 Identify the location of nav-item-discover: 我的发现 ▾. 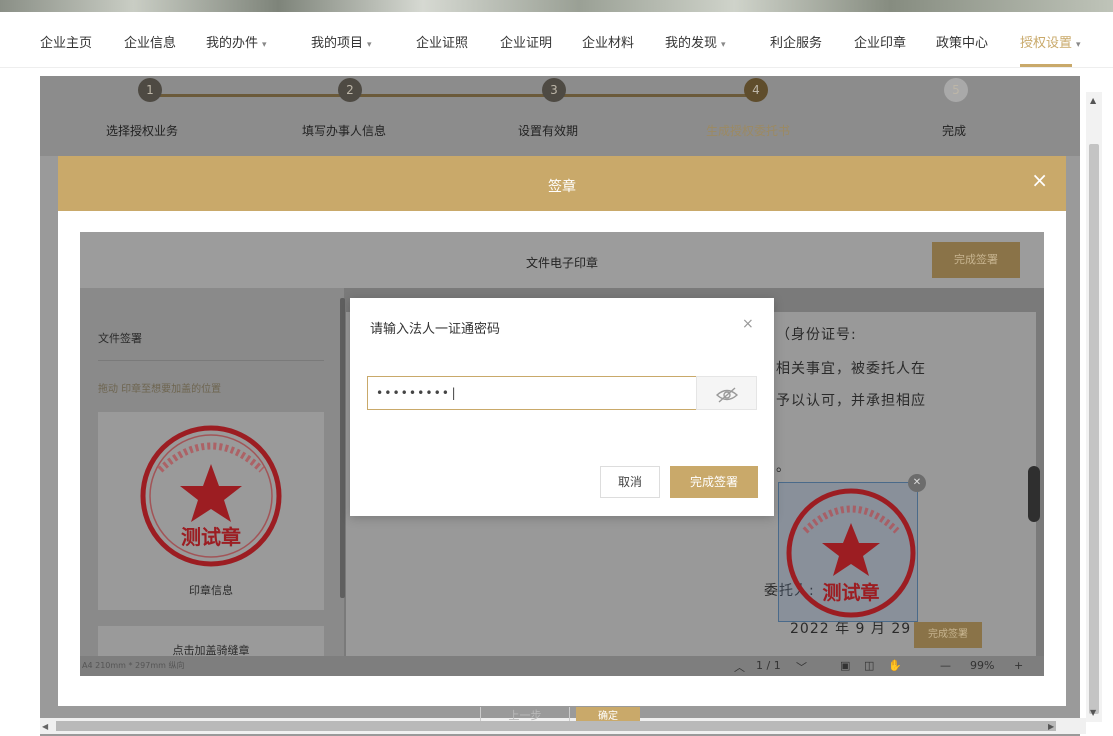
(695, 41).